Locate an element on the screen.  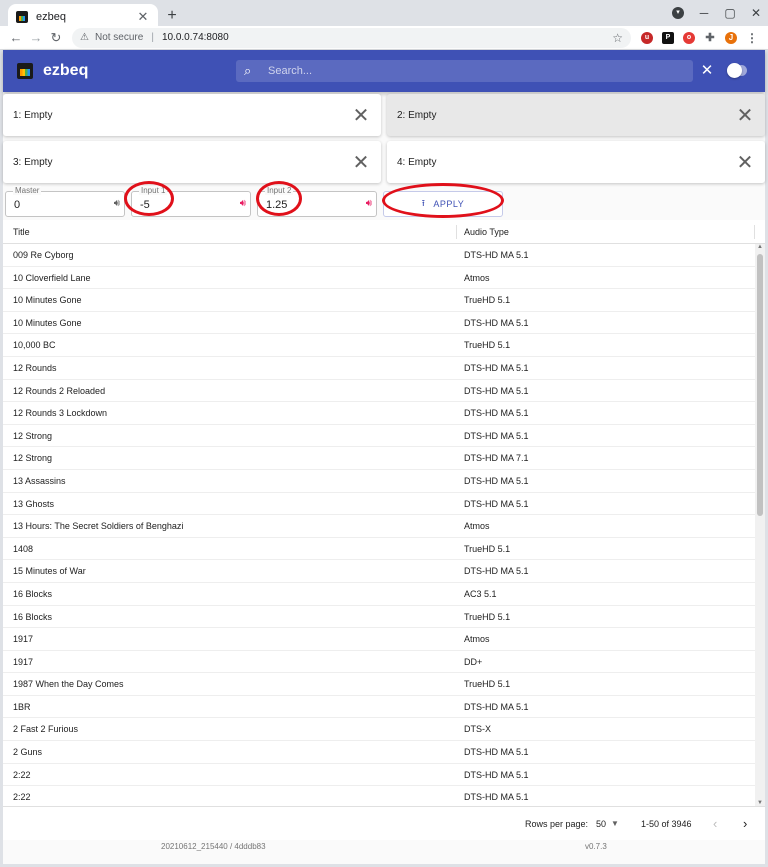
previous-page-icon: ‹ is located at coordinates (715, 823).